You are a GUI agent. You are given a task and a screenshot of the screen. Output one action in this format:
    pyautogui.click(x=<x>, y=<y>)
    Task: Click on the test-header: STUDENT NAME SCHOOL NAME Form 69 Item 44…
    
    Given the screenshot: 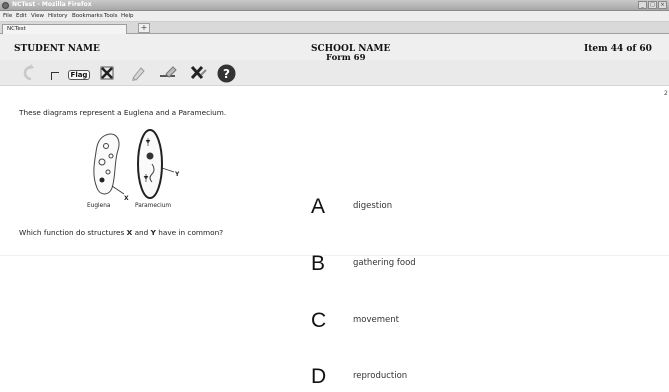 What is the action you would take?
    pyautogui.click(x=334, y=48)
    